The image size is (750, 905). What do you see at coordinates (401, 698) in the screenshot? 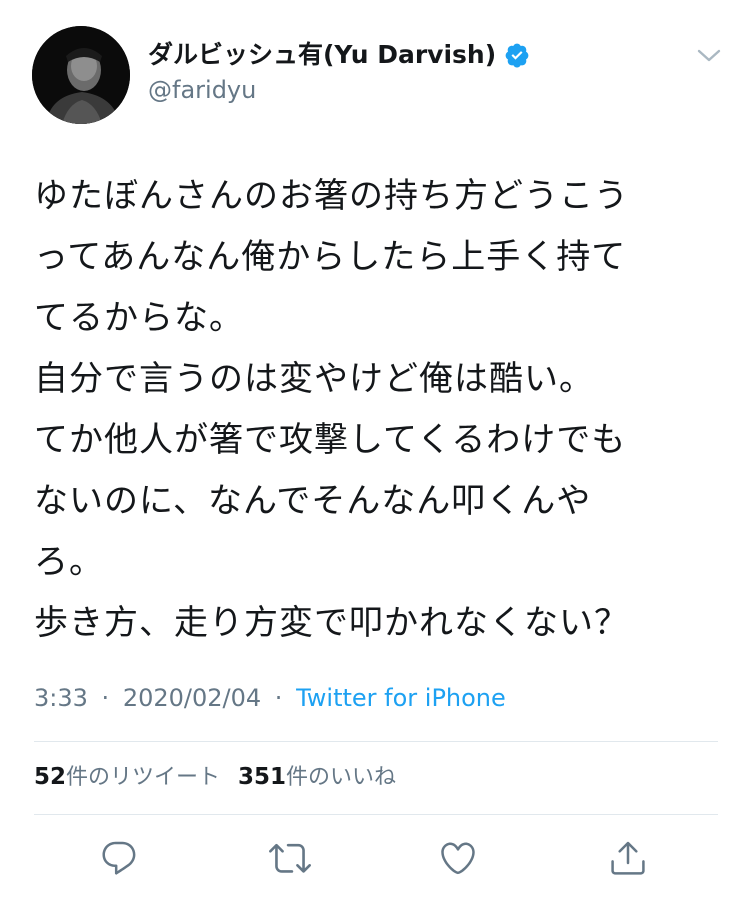
I see `tweet-source-link: Twitter for iPhone` at bounding box center [401, 698].